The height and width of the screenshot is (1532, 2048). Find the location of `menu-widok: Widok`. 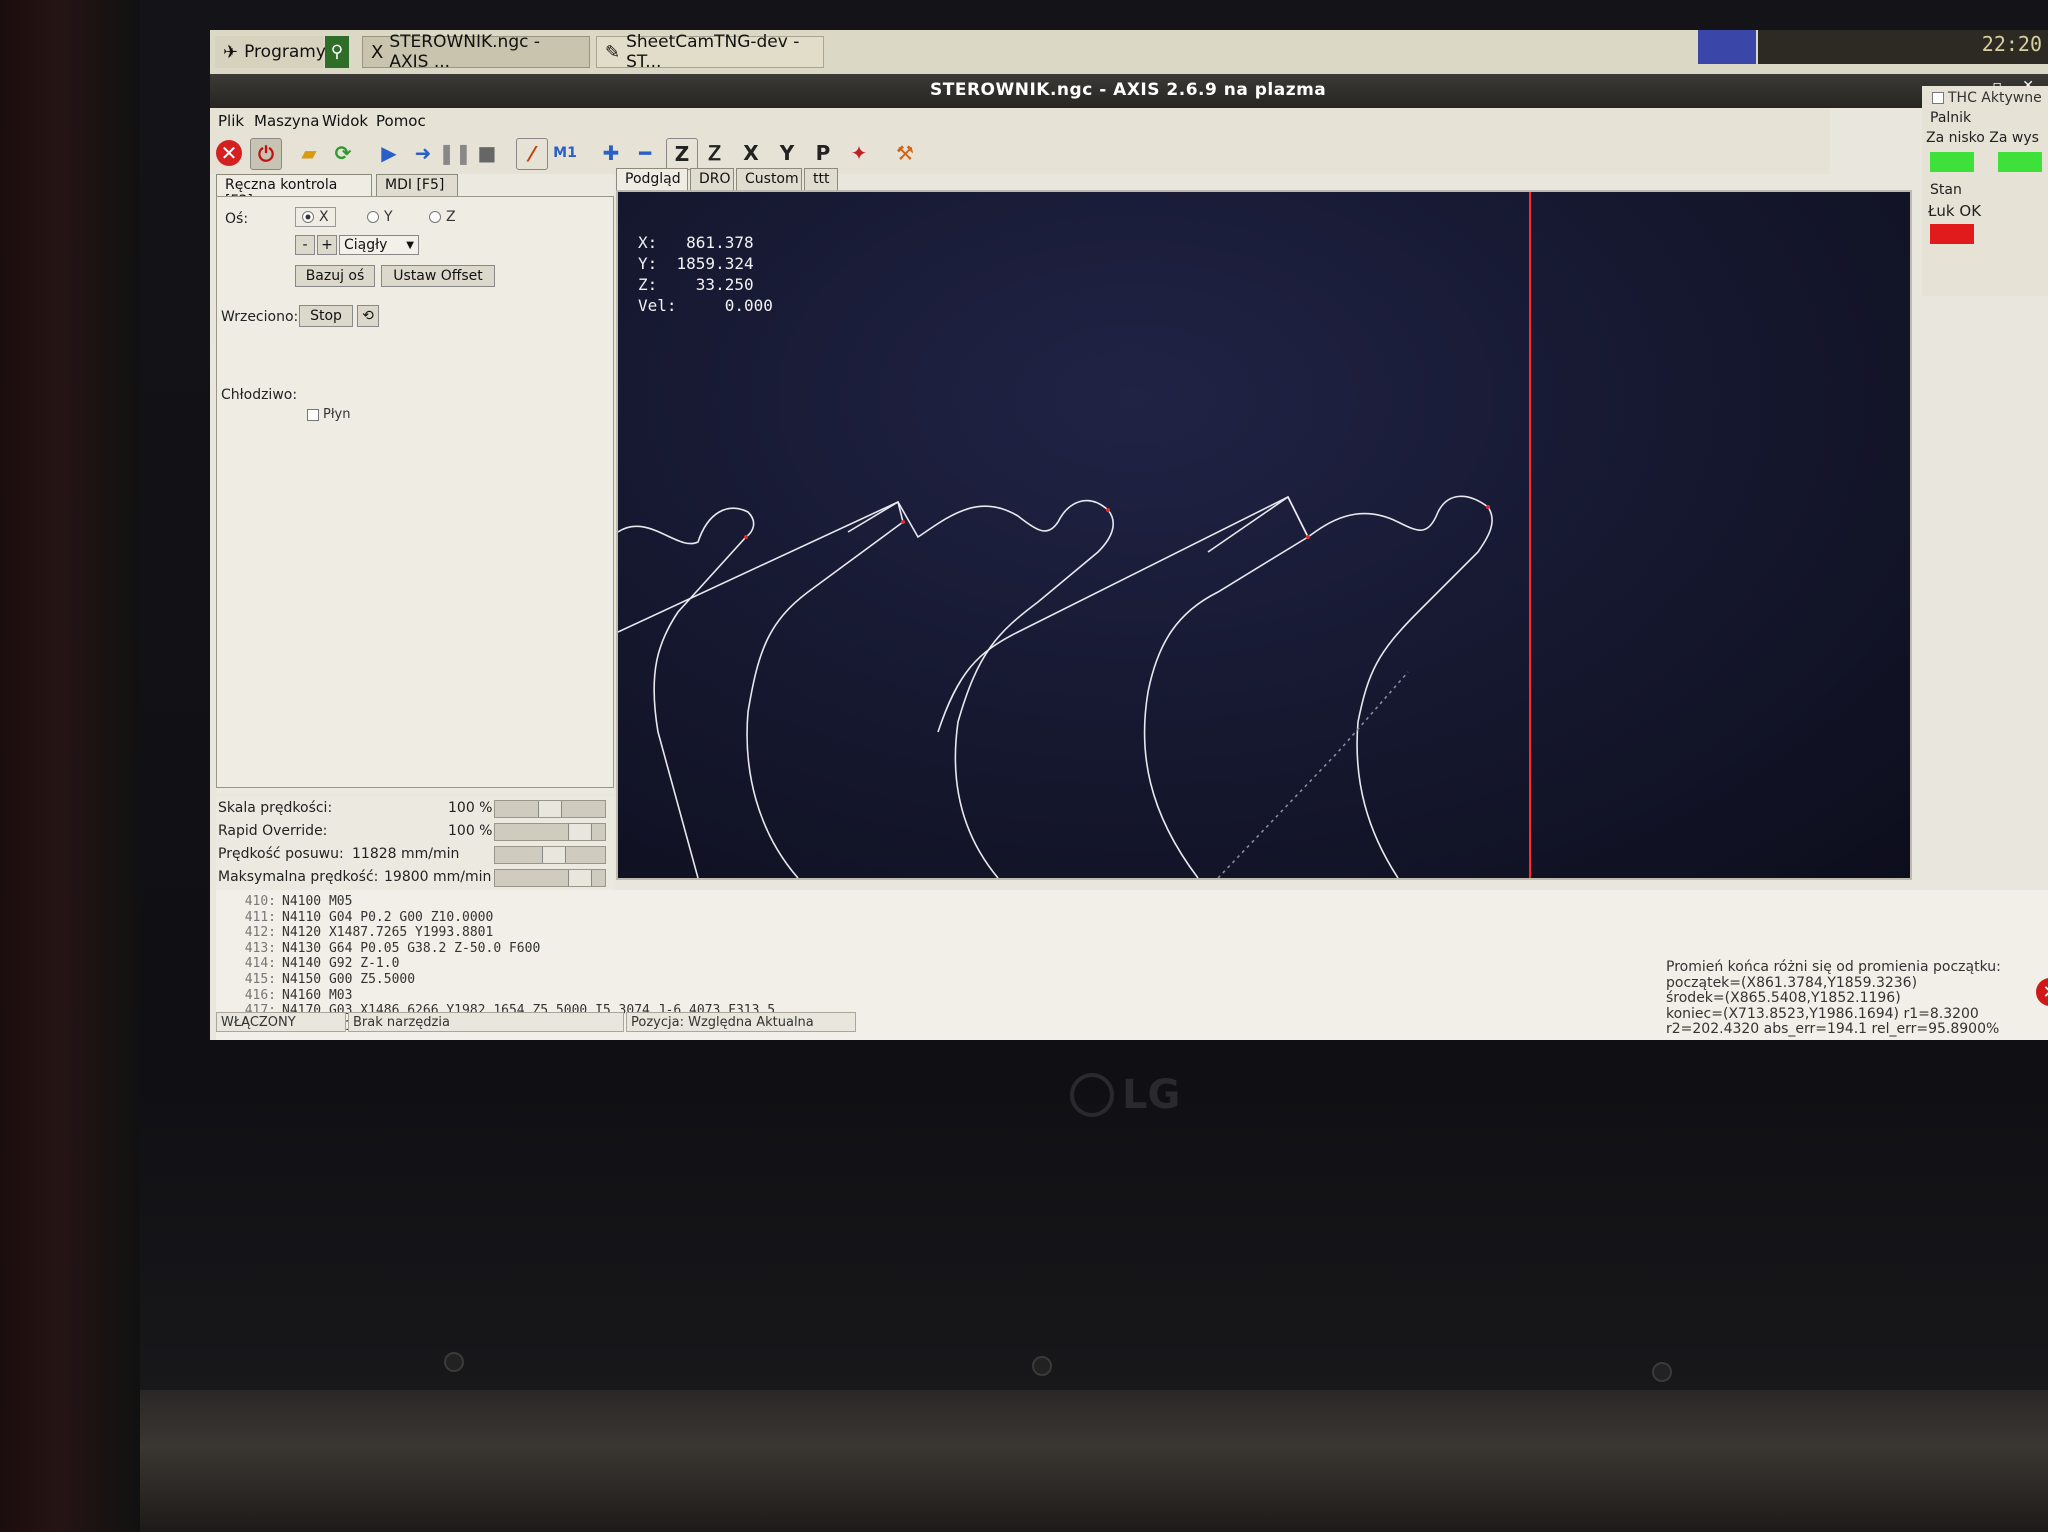

menu-widok: Widok is located at coordinates (345, 121).